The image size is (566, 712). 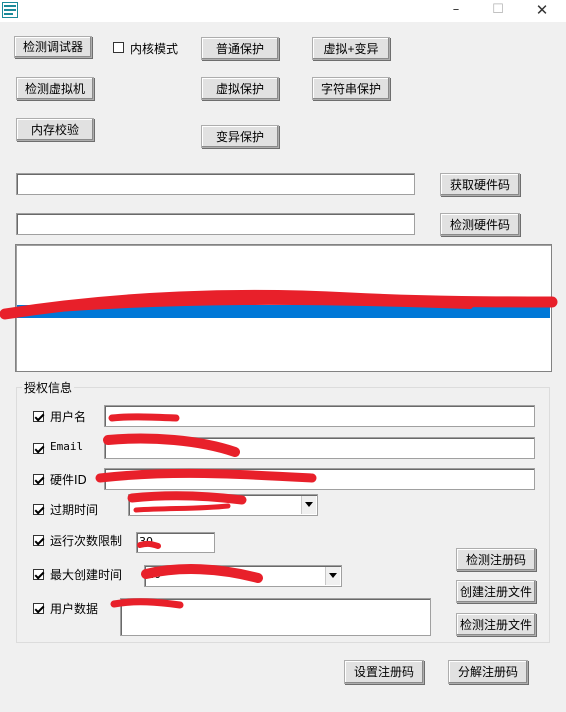 I want to click on expire-checkbox, so click(x=38, y=509).